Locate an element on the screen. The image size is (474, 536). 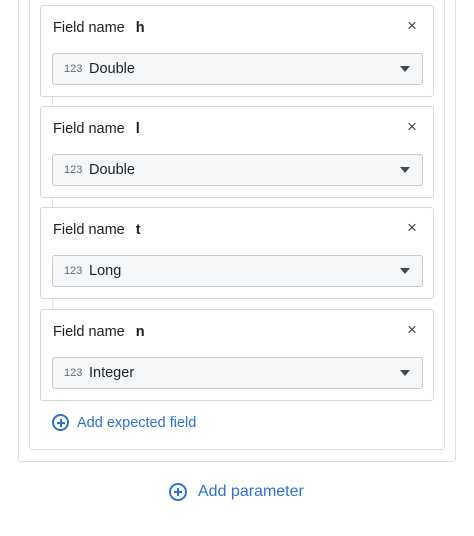
field-type-select: 123 Long is located at coordinates (237, 271).